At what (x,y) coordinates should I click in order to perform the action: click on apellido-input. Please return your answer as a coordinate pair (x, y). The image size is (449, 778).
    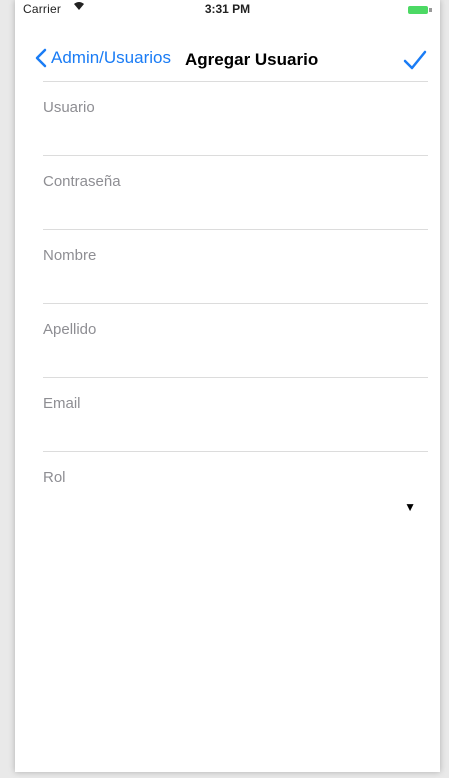
    Looking at the image, I should click on (235, 358).